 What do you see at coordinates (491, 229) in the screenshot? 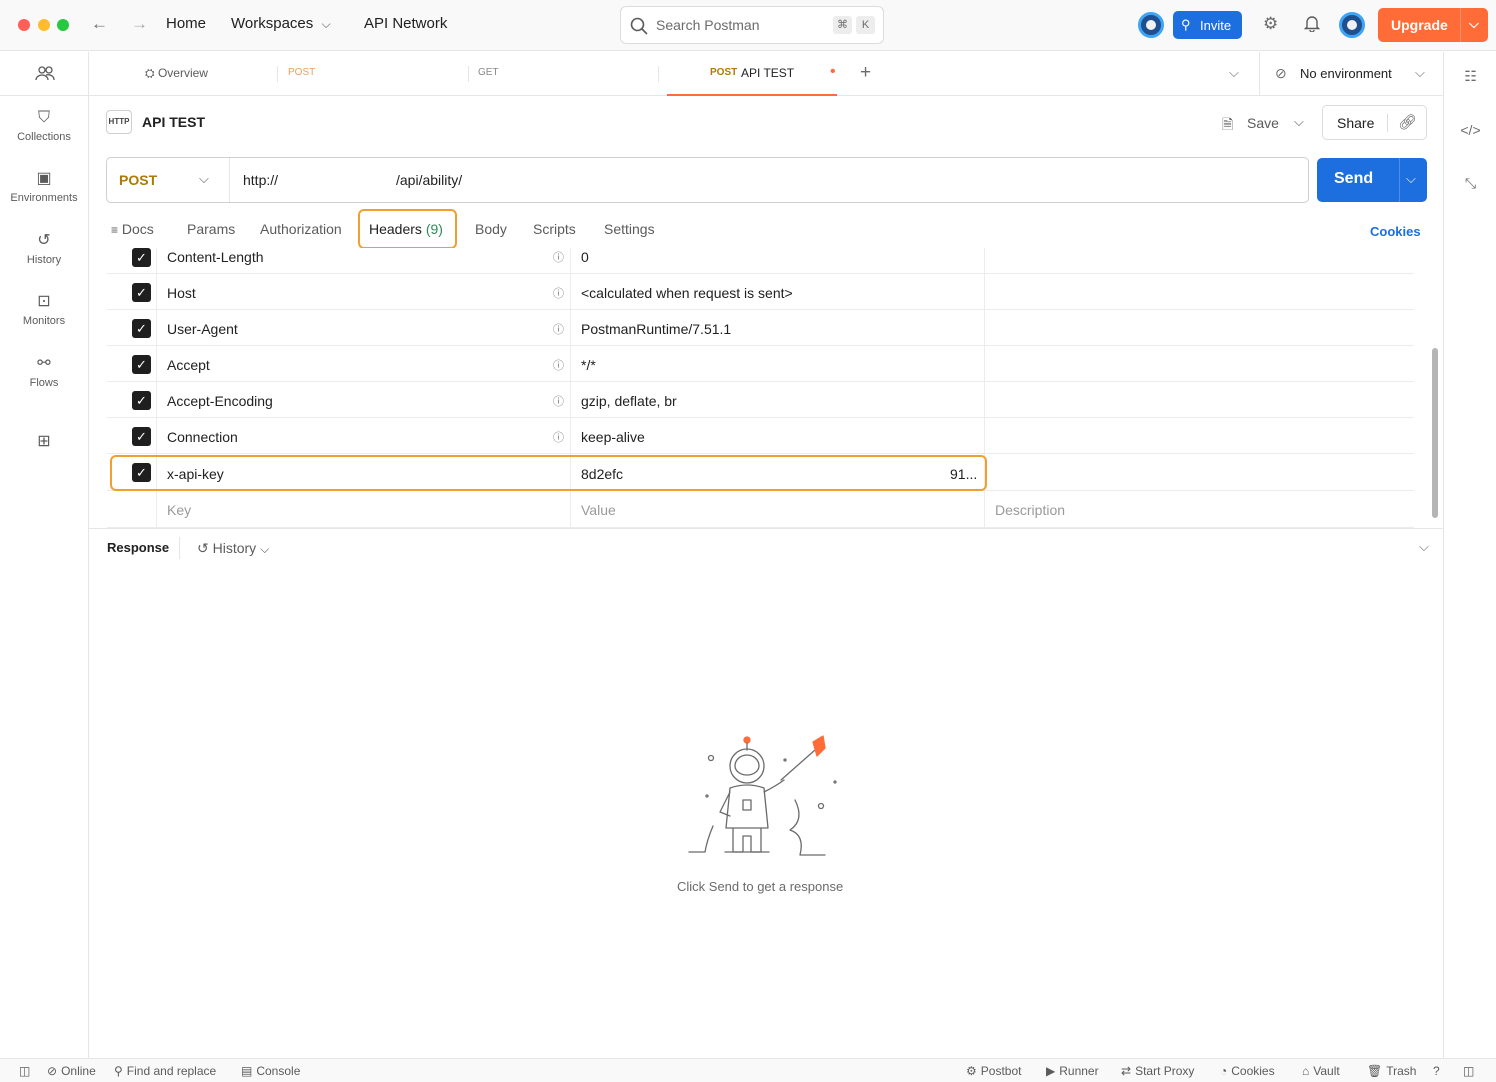
I see `tab-body: Body` at bounding box center [491, 229].